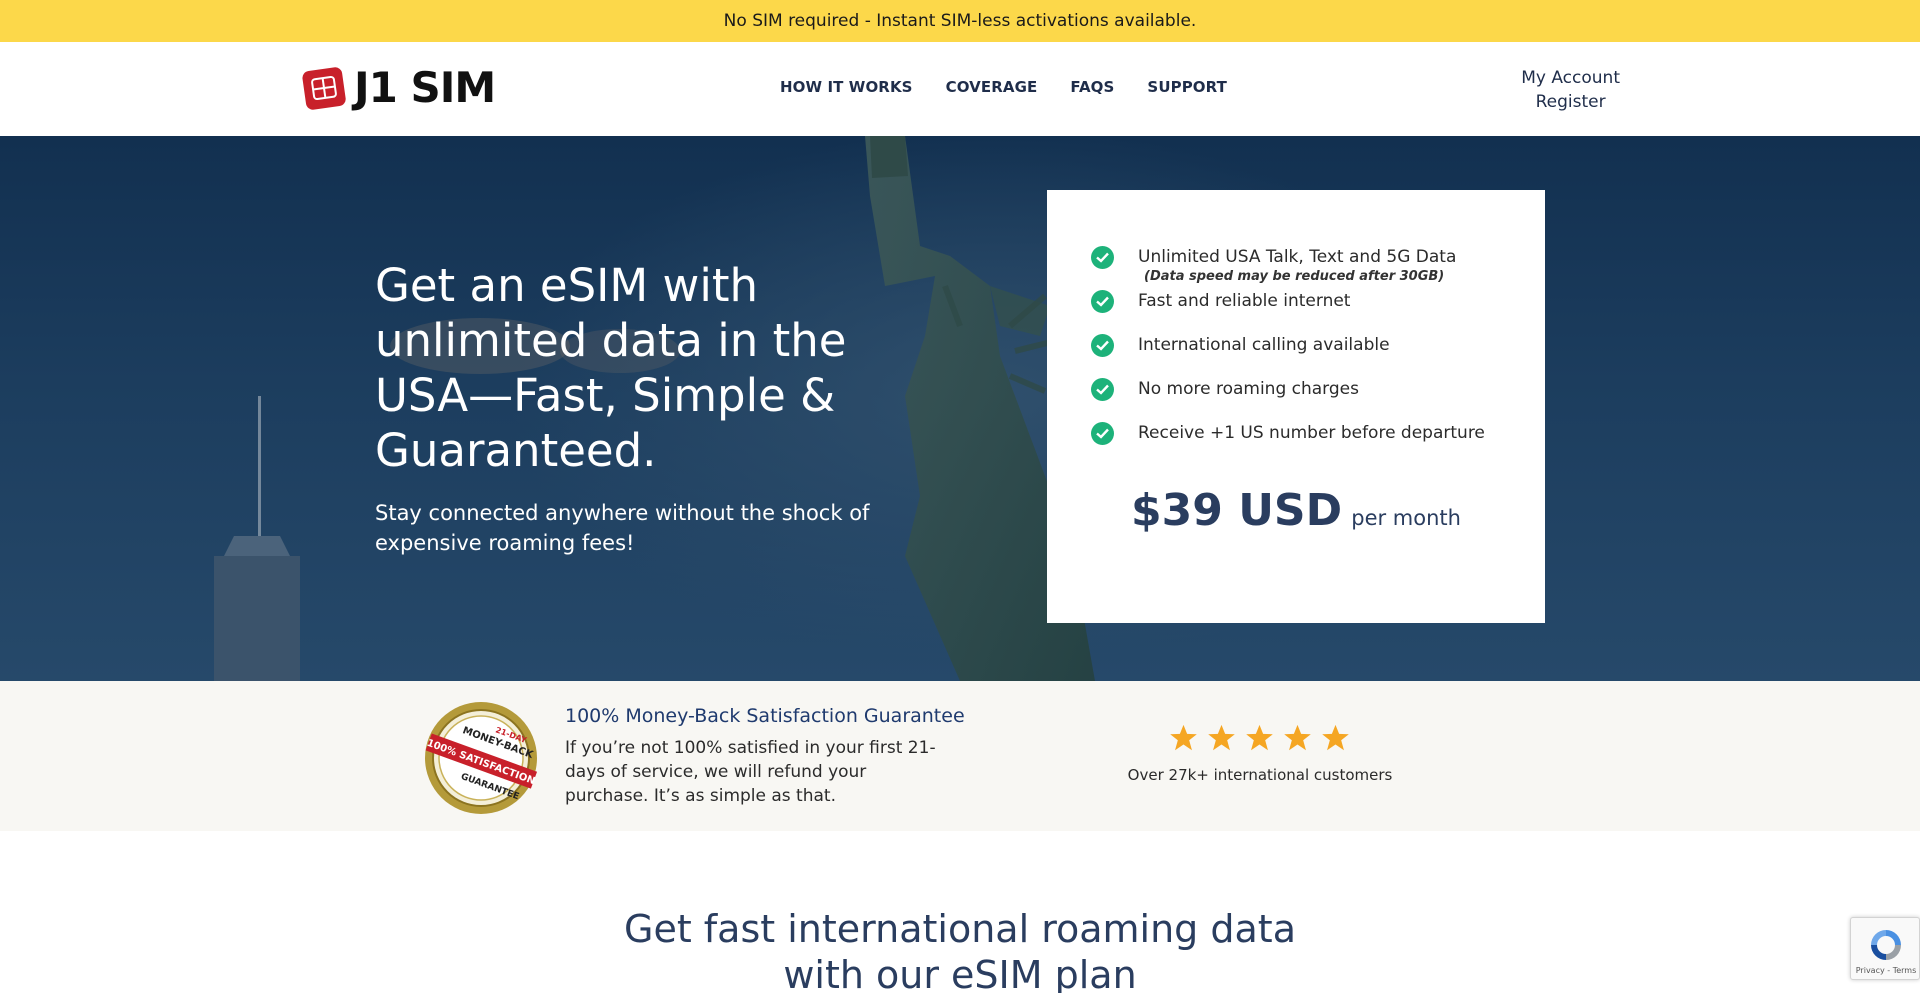 This screenshot has height=993, width=1920. I want to click on feature-text: International calling available, so click(1264, 345).